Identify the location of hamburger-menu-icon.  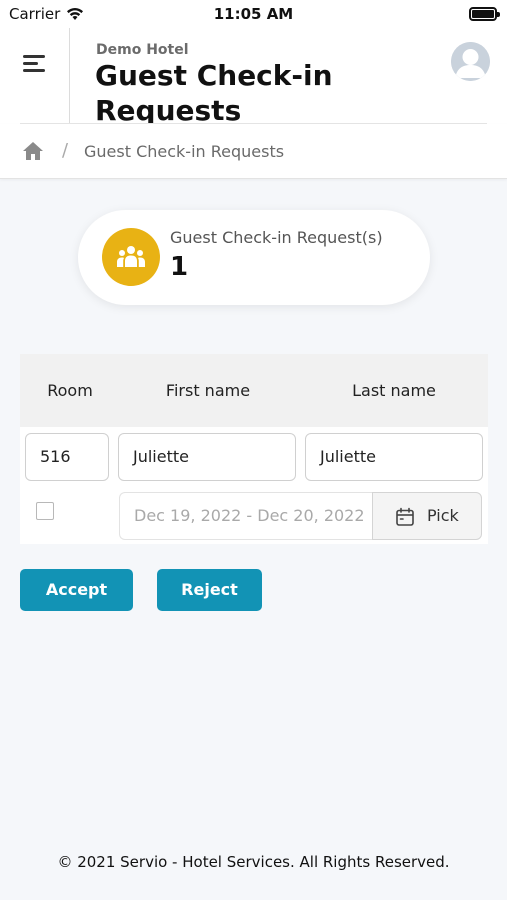
(35, 64).